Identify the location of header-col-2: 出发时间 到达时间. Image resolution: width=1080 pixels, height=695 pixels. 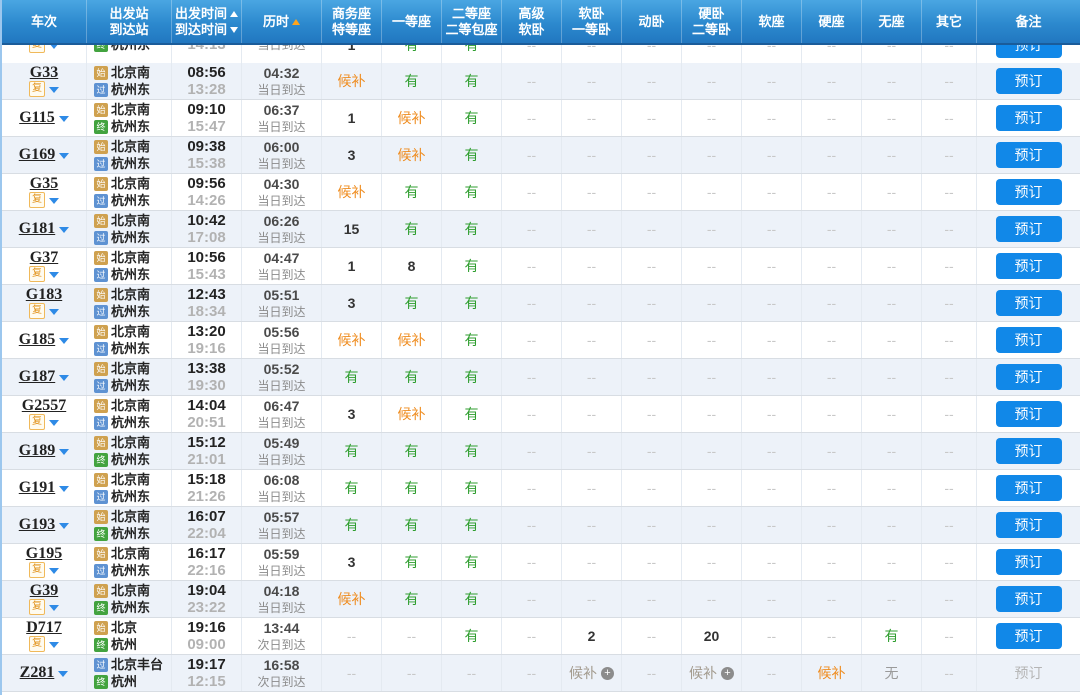
(207, 21).